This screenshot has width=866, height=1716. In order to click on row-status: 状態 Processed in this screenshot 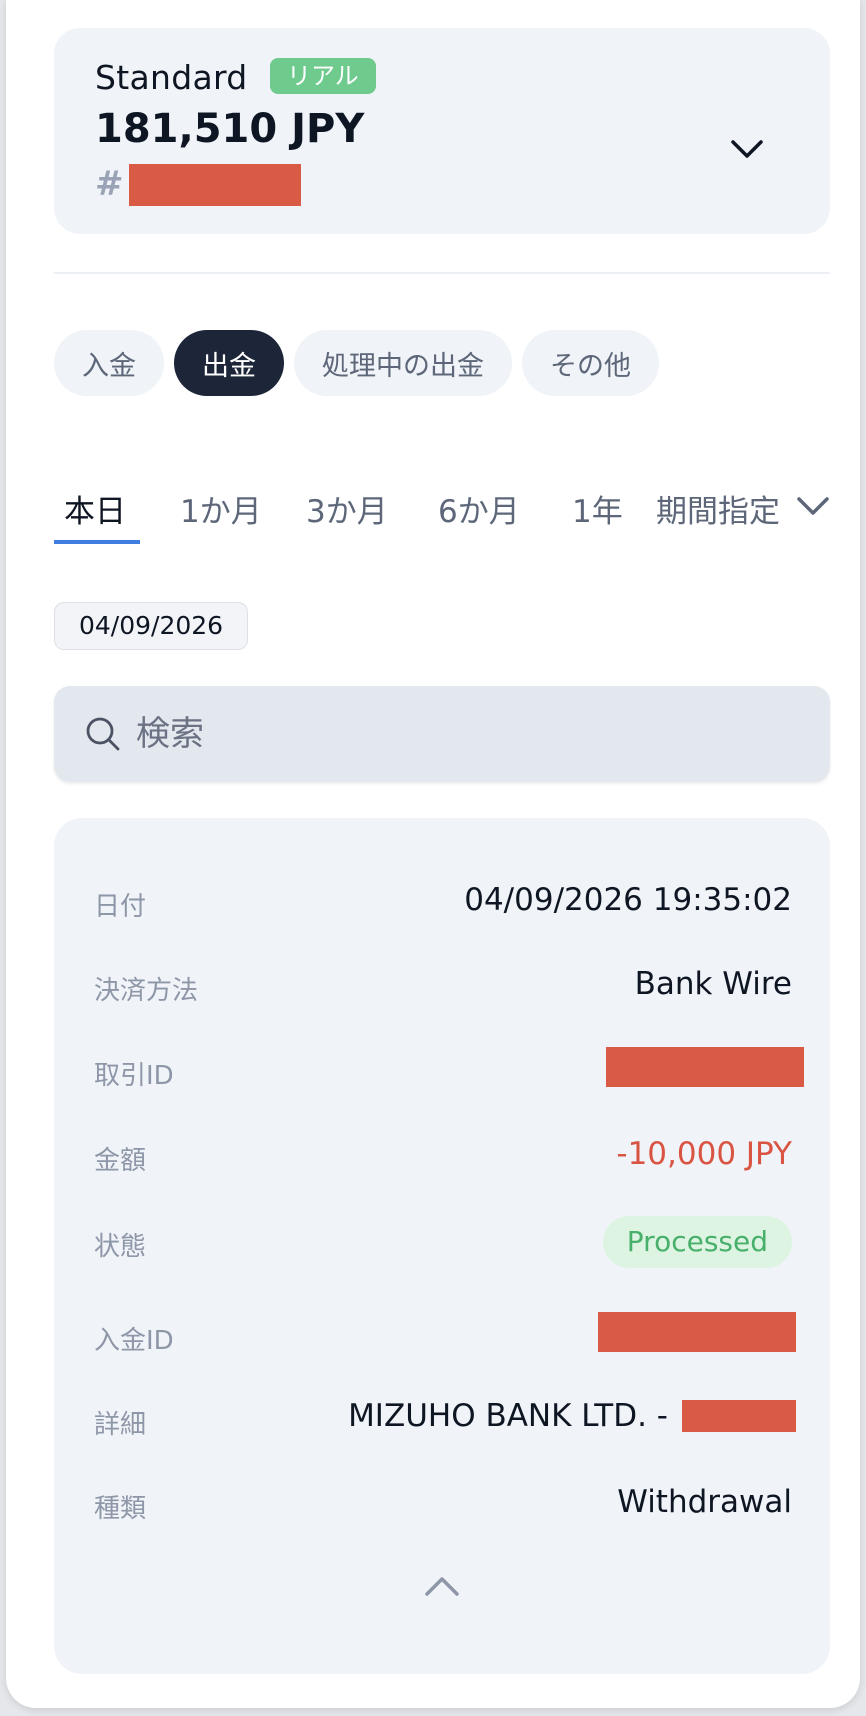, I will do `click(442, 1244)`.